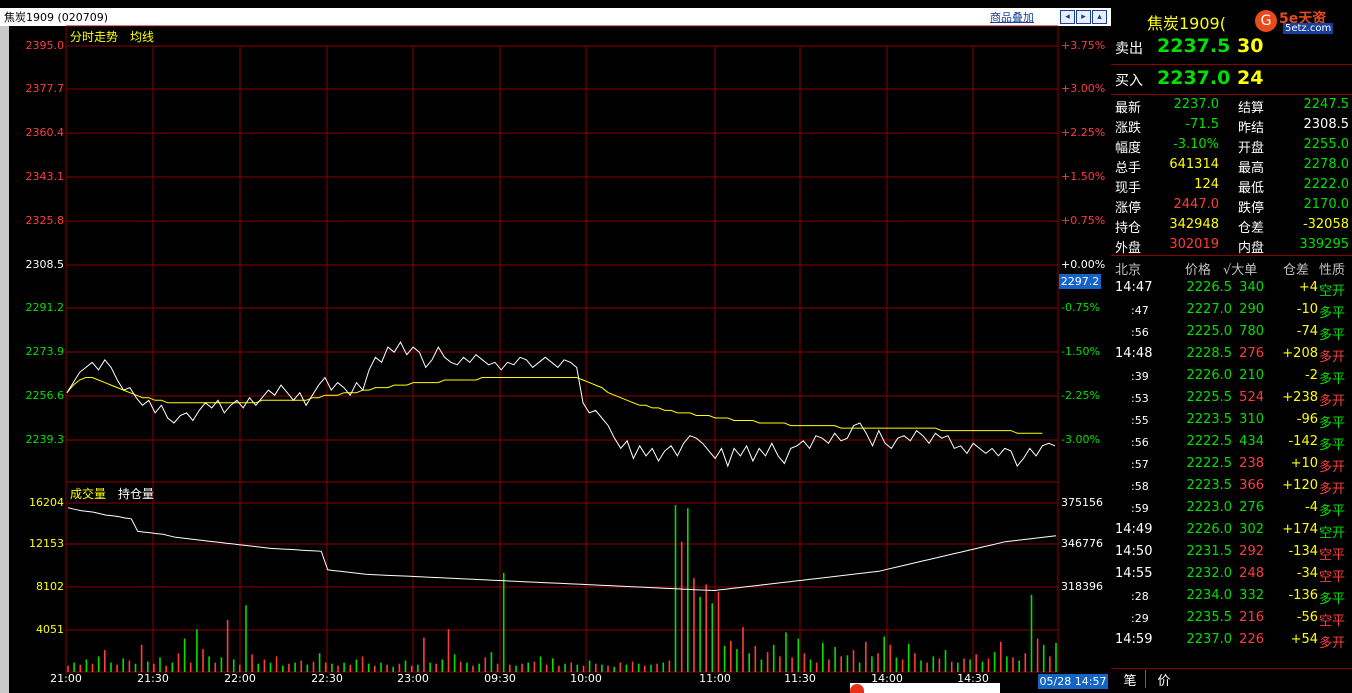 The height and width of the screenshot is (693, 1352). What do you see at coordinates (1307, 617) in the screenshot?
I see `trade-diff: -56` at bounding box center [1307, 617].